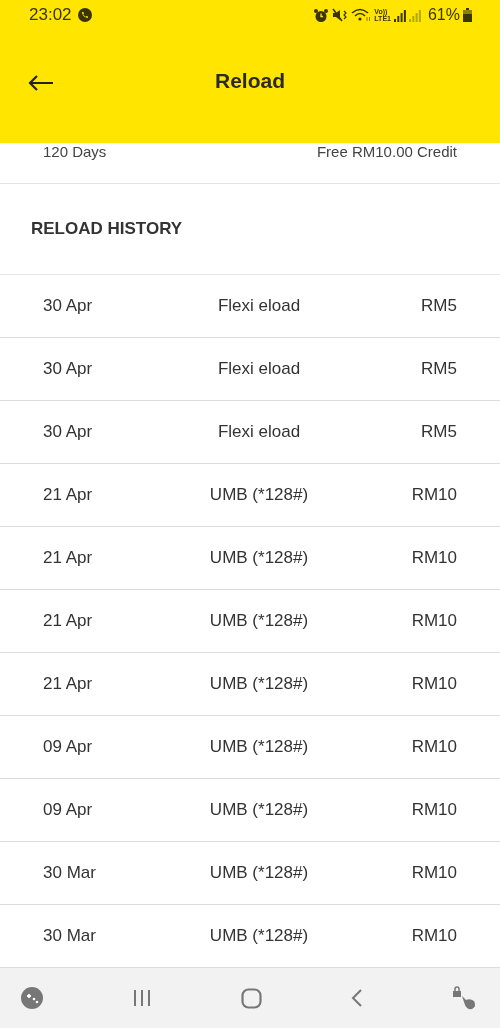  What do you see at coordinates (340, 15) in the screenshot?
I see `vibrate-mute-icon` at bounding box center [340, 15].